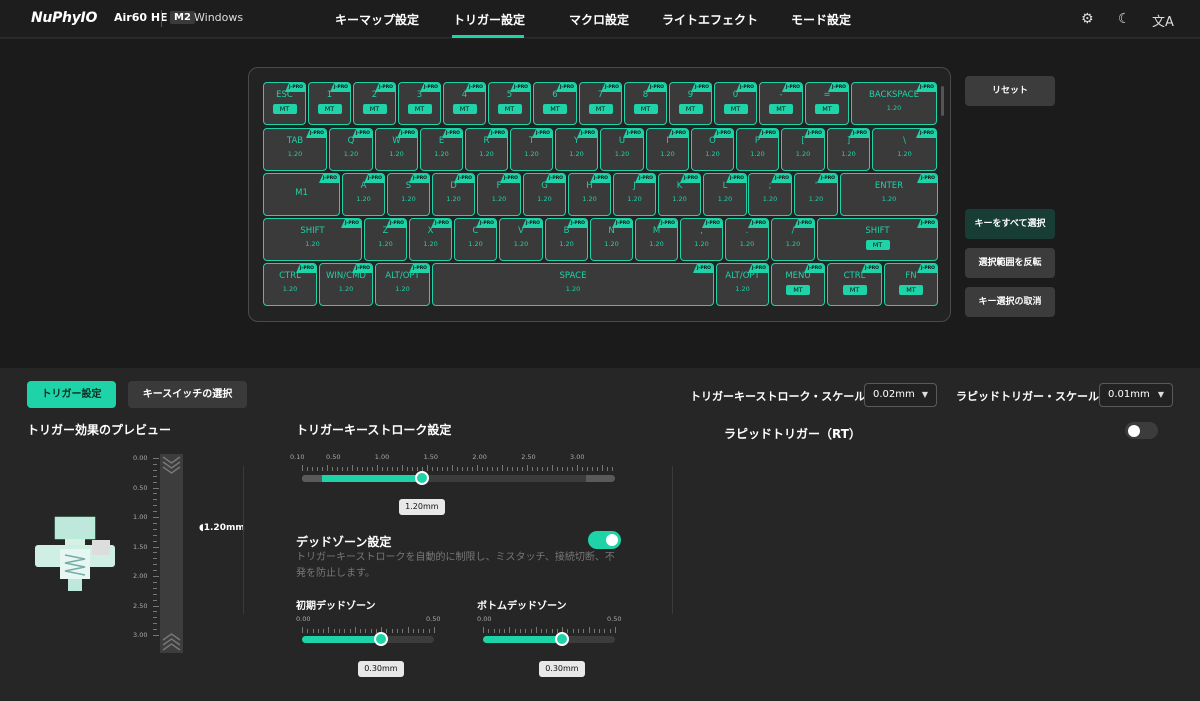 The height and width of the screenshot is (701, 1200). What do you see at coordinates (889, 194) in the screenshot?
I see `key-enter: J-PRO ENTER 1.20` at bounding box center [889, 194].